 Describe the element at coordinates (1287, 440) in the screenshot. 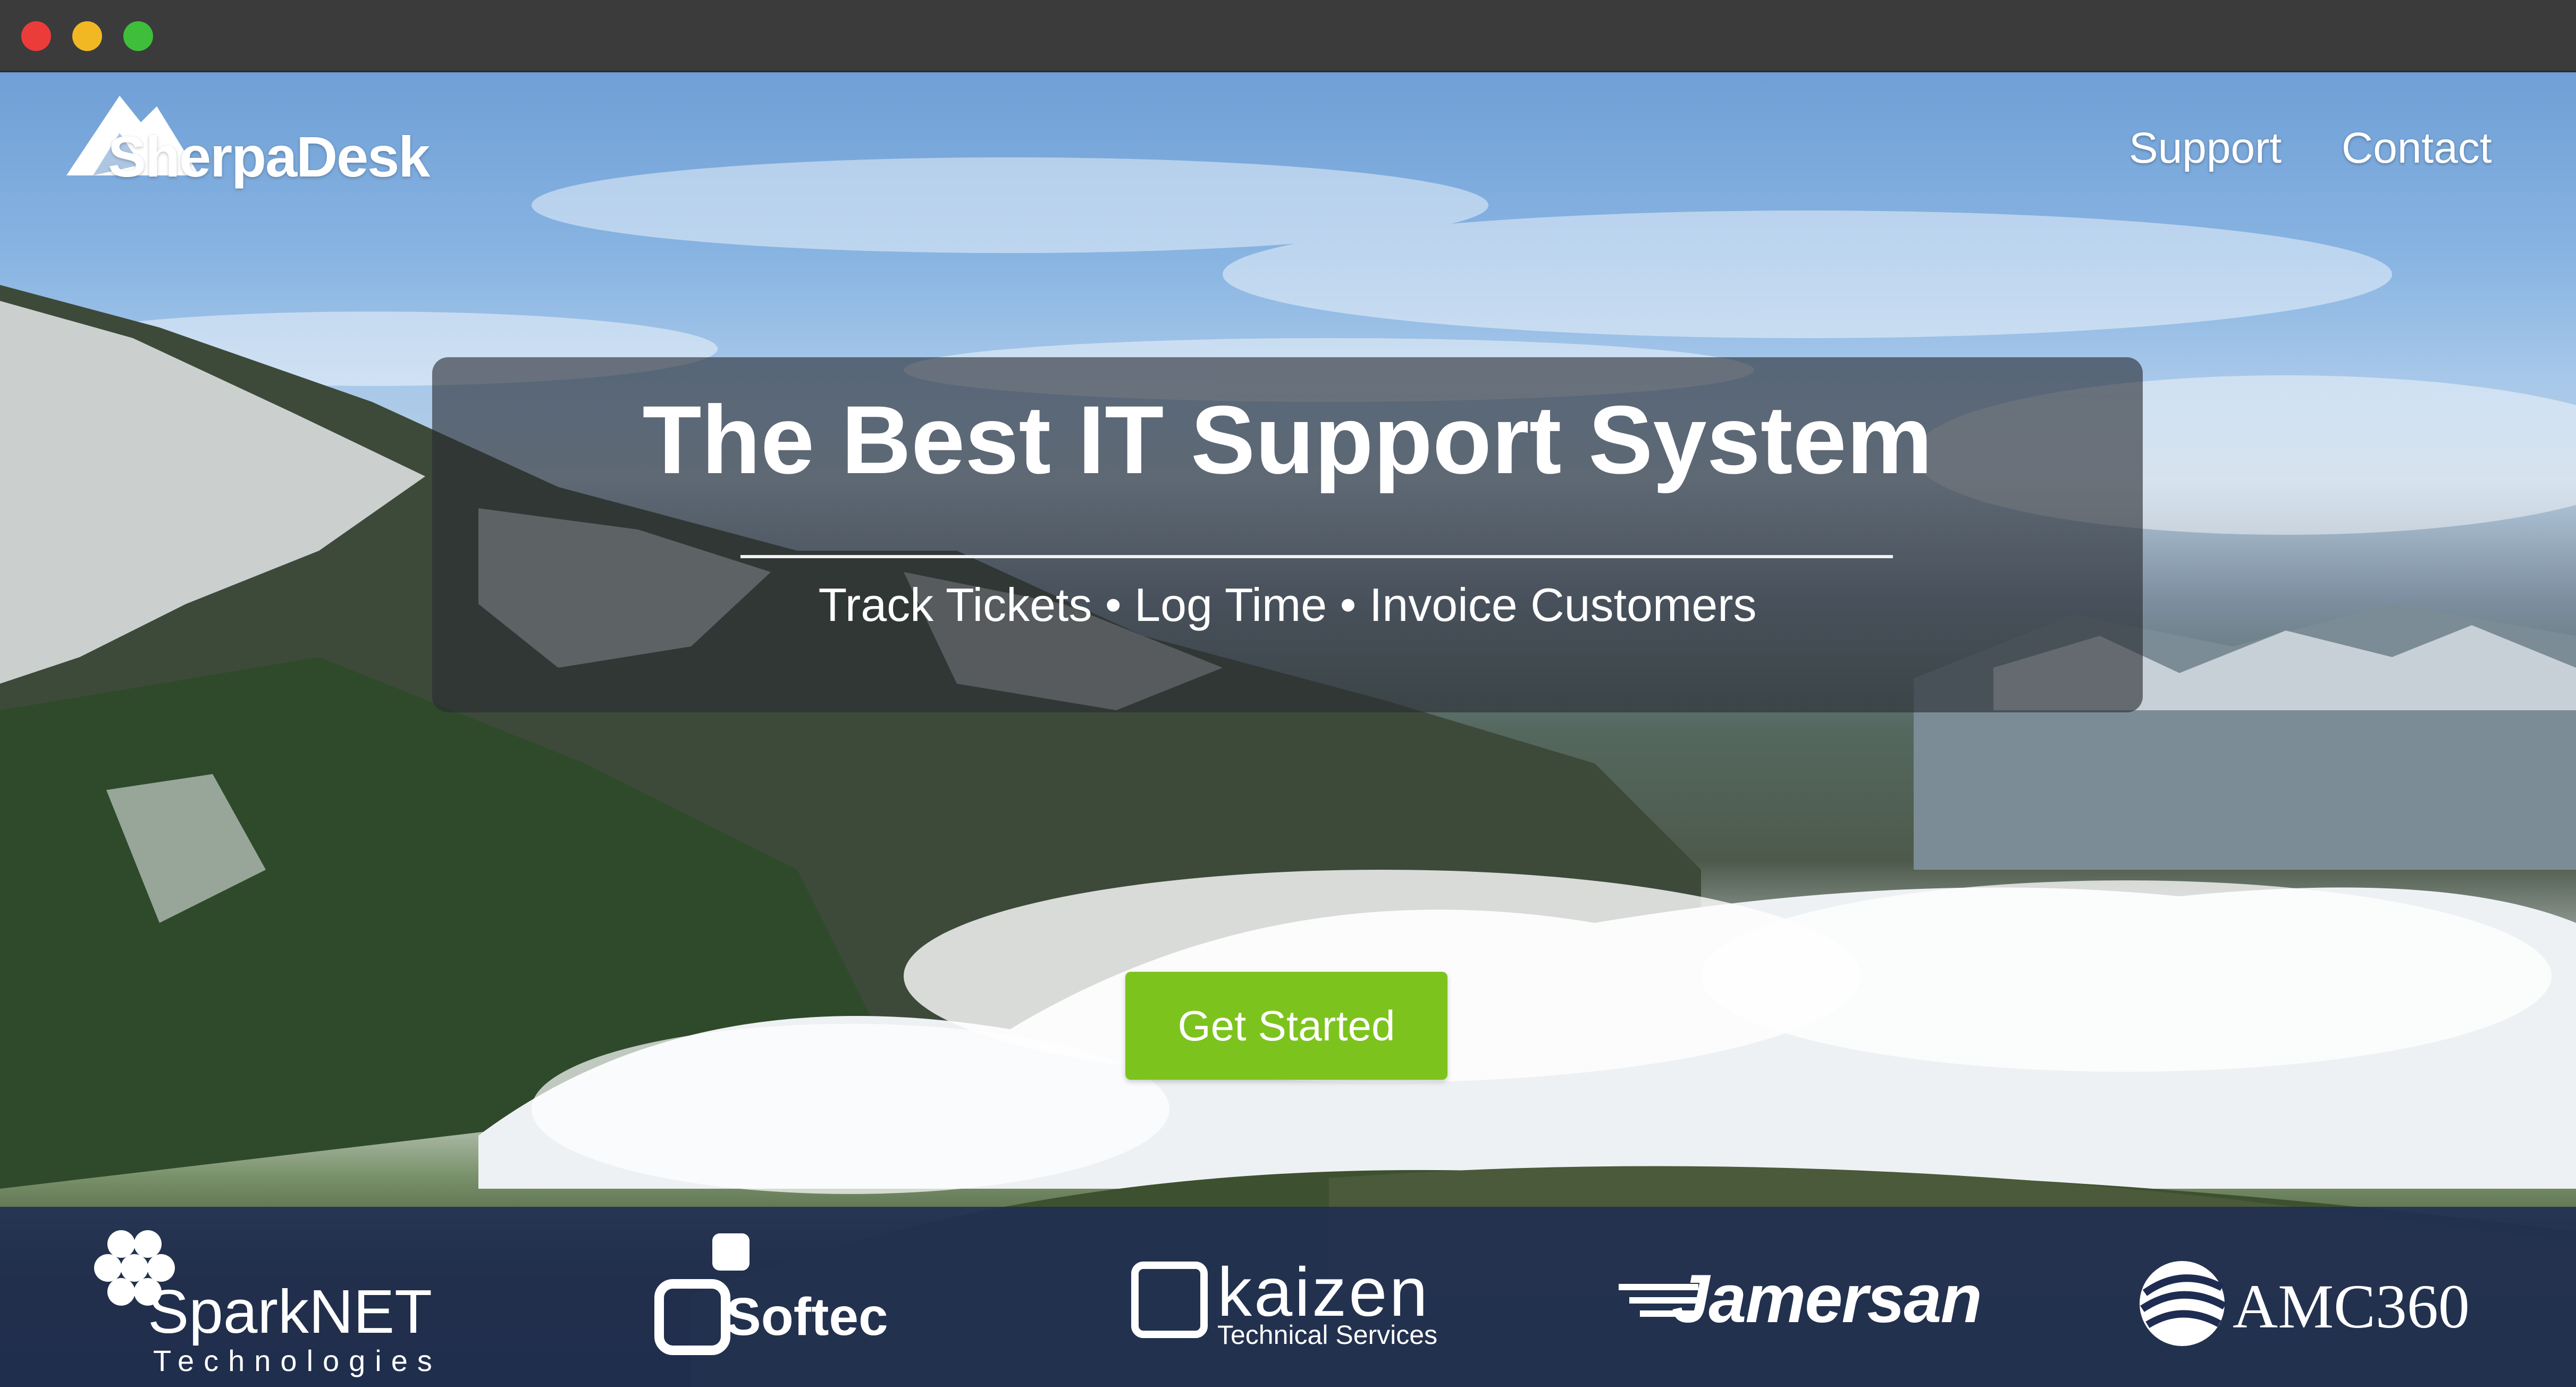

I see `hero-headline: The Best IT Support System` at that location.